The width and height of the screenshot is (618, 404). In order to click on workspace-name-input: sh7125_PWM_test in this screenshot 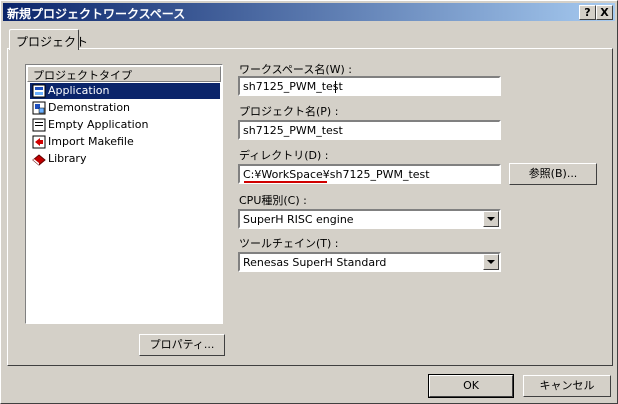, I will do `click(369, 86)`.